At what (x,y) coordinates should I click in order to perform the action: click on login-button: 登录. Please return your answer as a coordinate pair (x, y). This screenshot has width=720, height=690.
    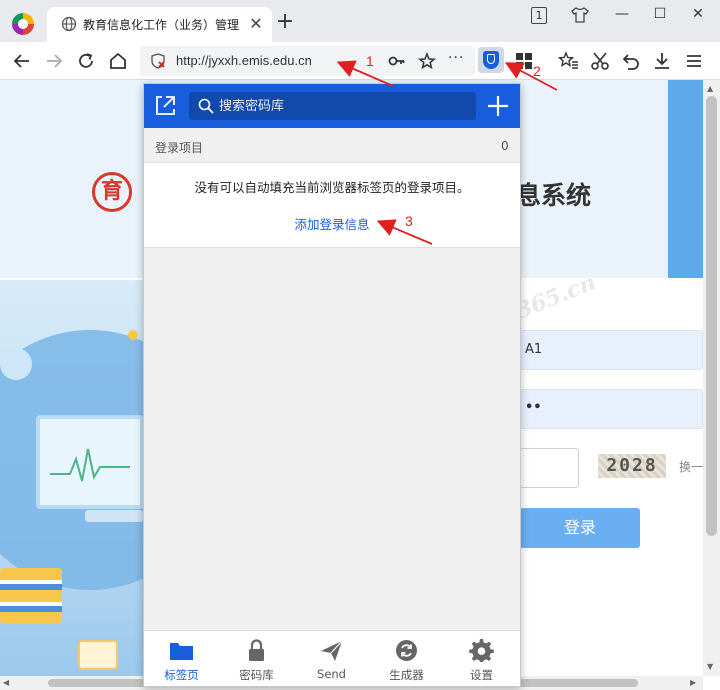
    Looking at the image, I should click on (580, 528).